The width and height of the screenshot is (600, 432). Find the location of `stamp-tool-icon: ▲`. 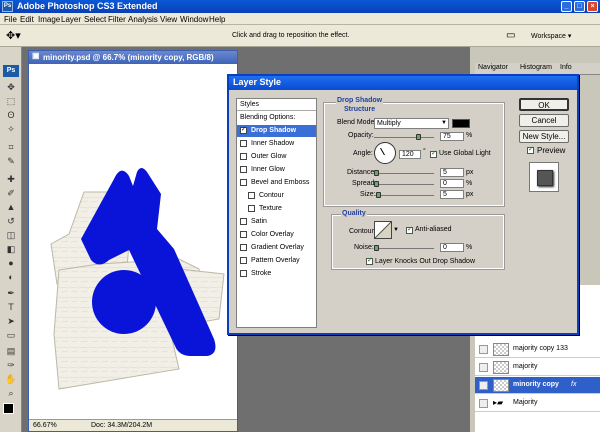

stamp-tool-icon: ▲ is located at coordinates (11, 207).